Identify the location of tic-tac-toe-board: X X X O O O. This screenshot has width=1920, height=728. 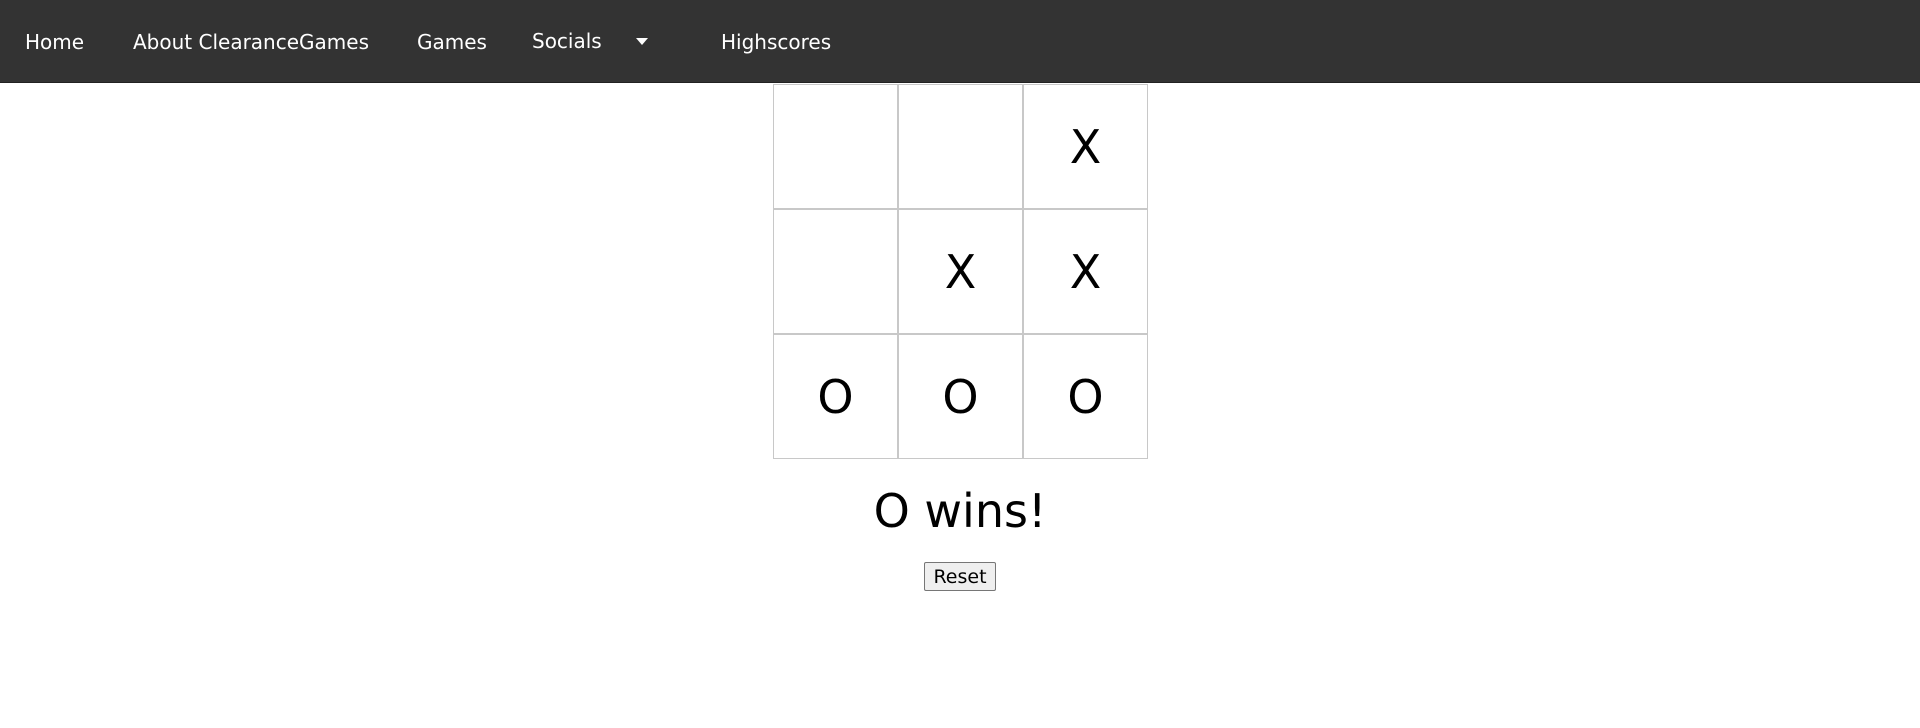
(960, 271).